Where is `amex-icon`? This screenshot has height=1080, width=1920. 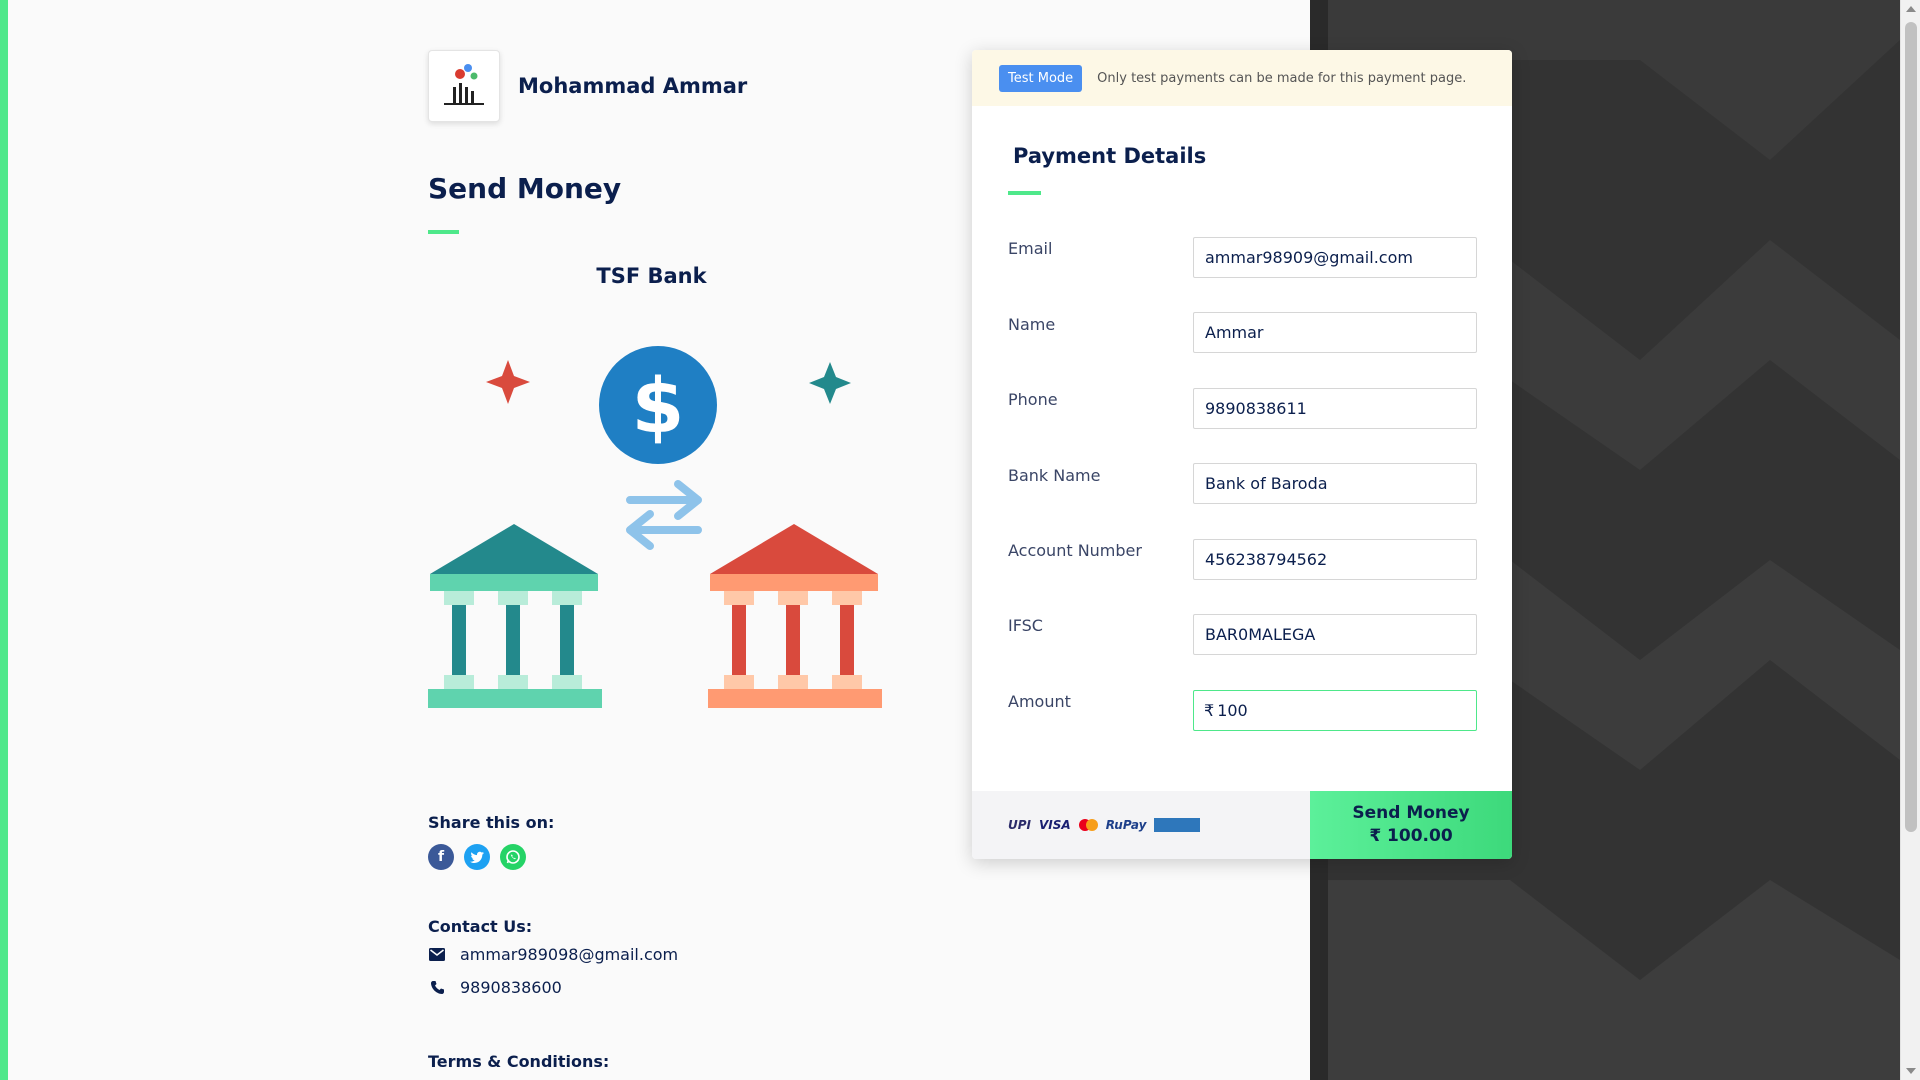 amex-icon is located at coordinates (1177, 825).